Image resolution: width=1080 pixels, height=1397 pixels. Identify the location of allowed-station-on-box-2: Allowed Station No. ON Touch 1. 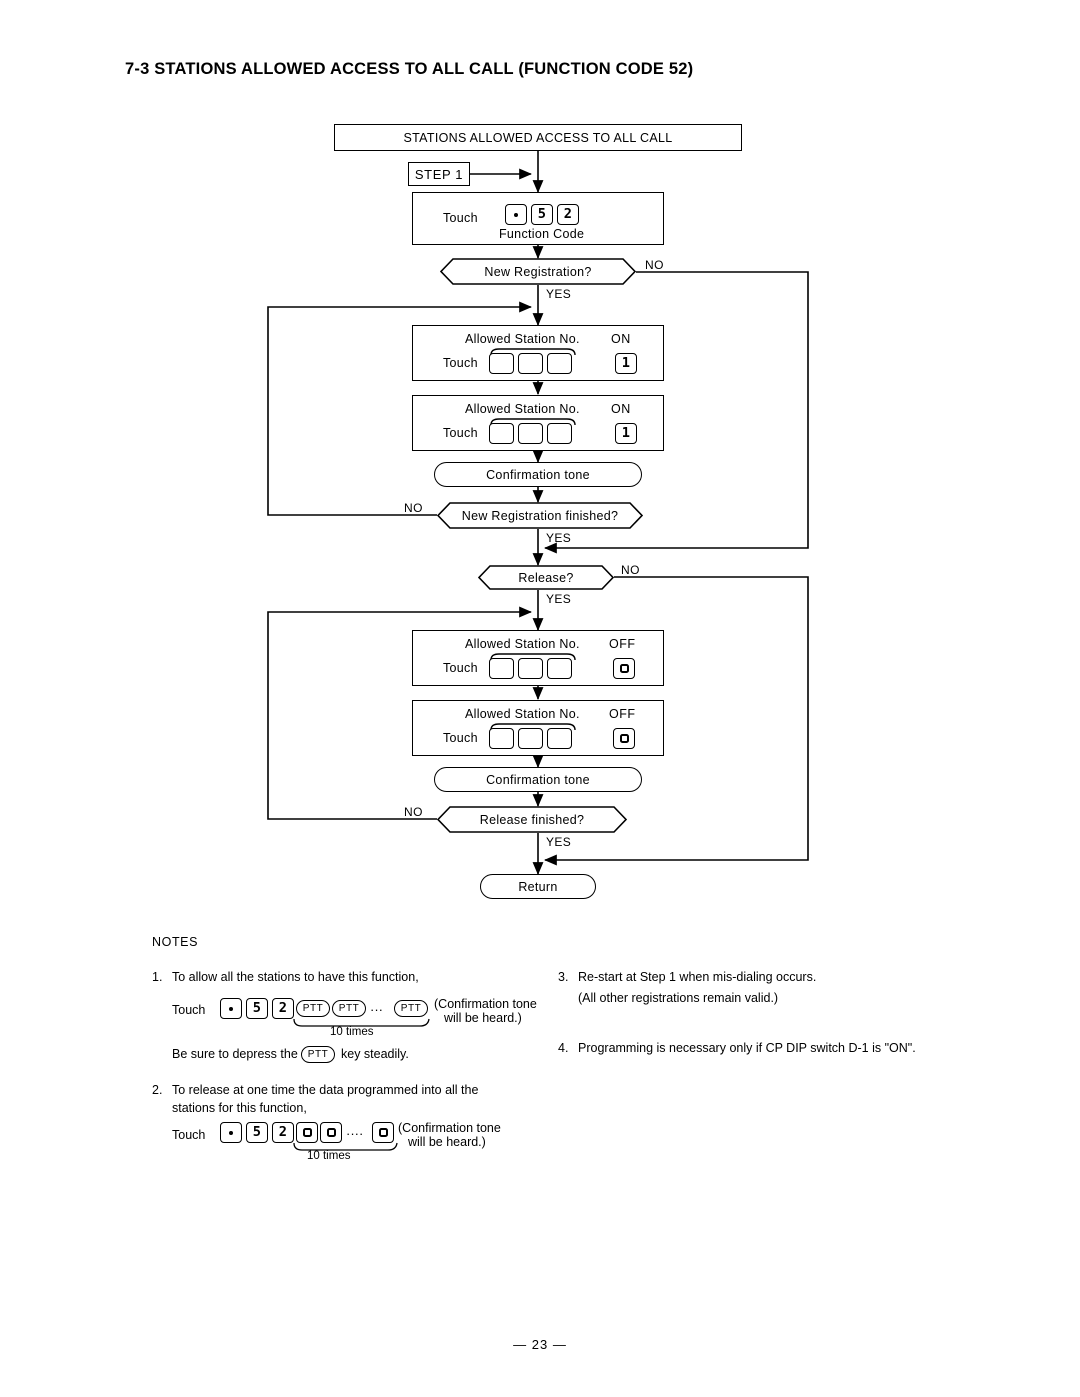
(538, 423).